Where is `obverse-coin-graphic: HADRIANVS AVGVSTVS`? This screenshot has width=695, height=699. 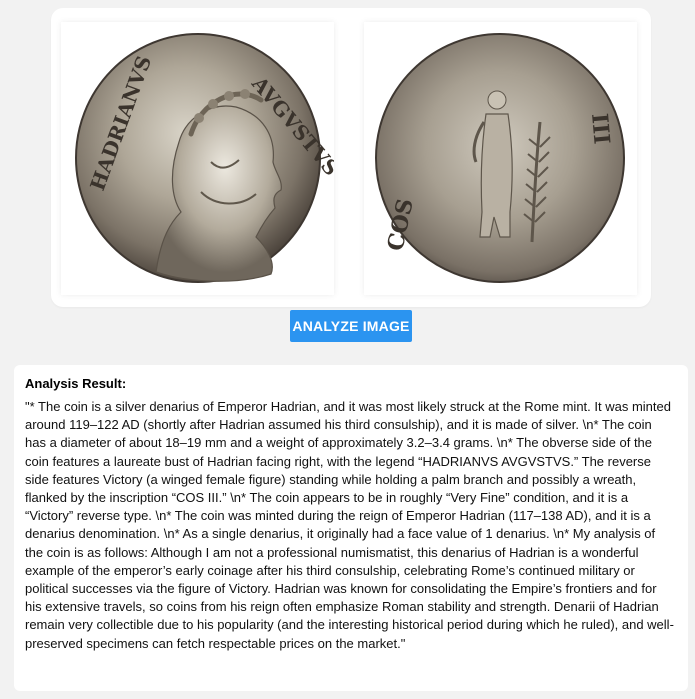 obverse-coin-graphic: HADRIANVS AVGVSTVS is located at coordinates (204, 158).